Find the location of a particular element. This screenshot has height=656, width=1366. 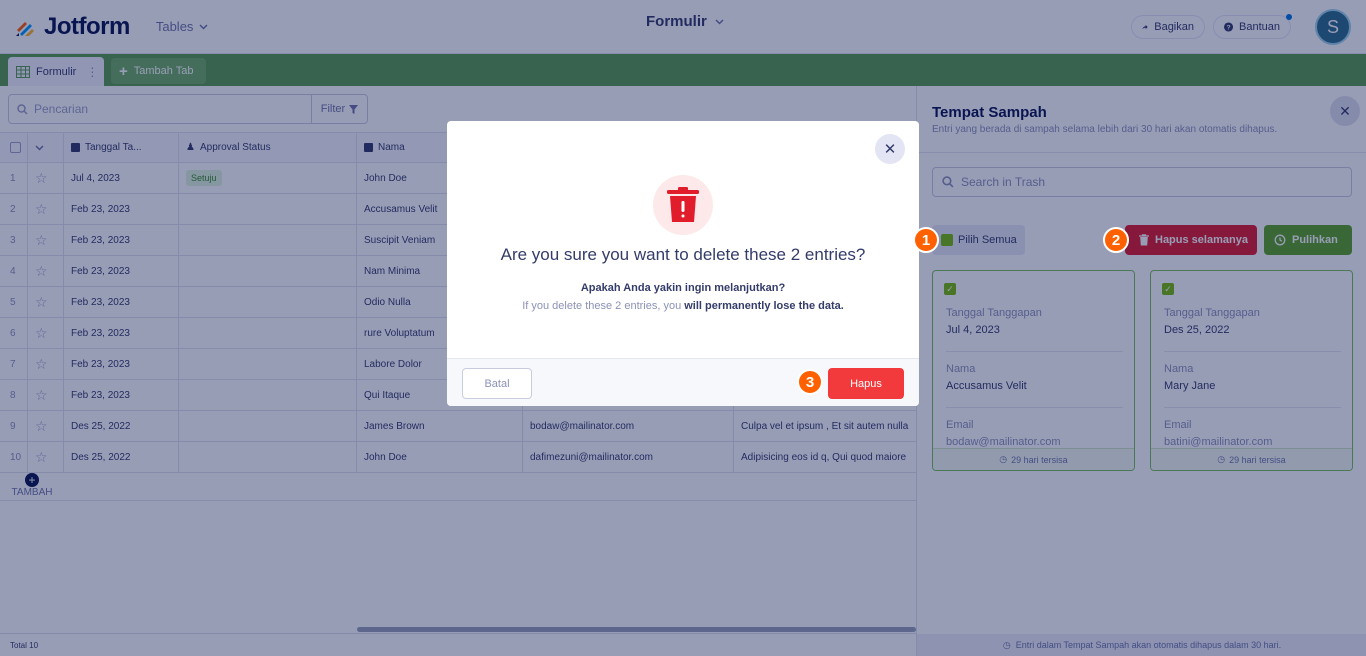

warning-trash-icon is located at coordinates (683, 205).